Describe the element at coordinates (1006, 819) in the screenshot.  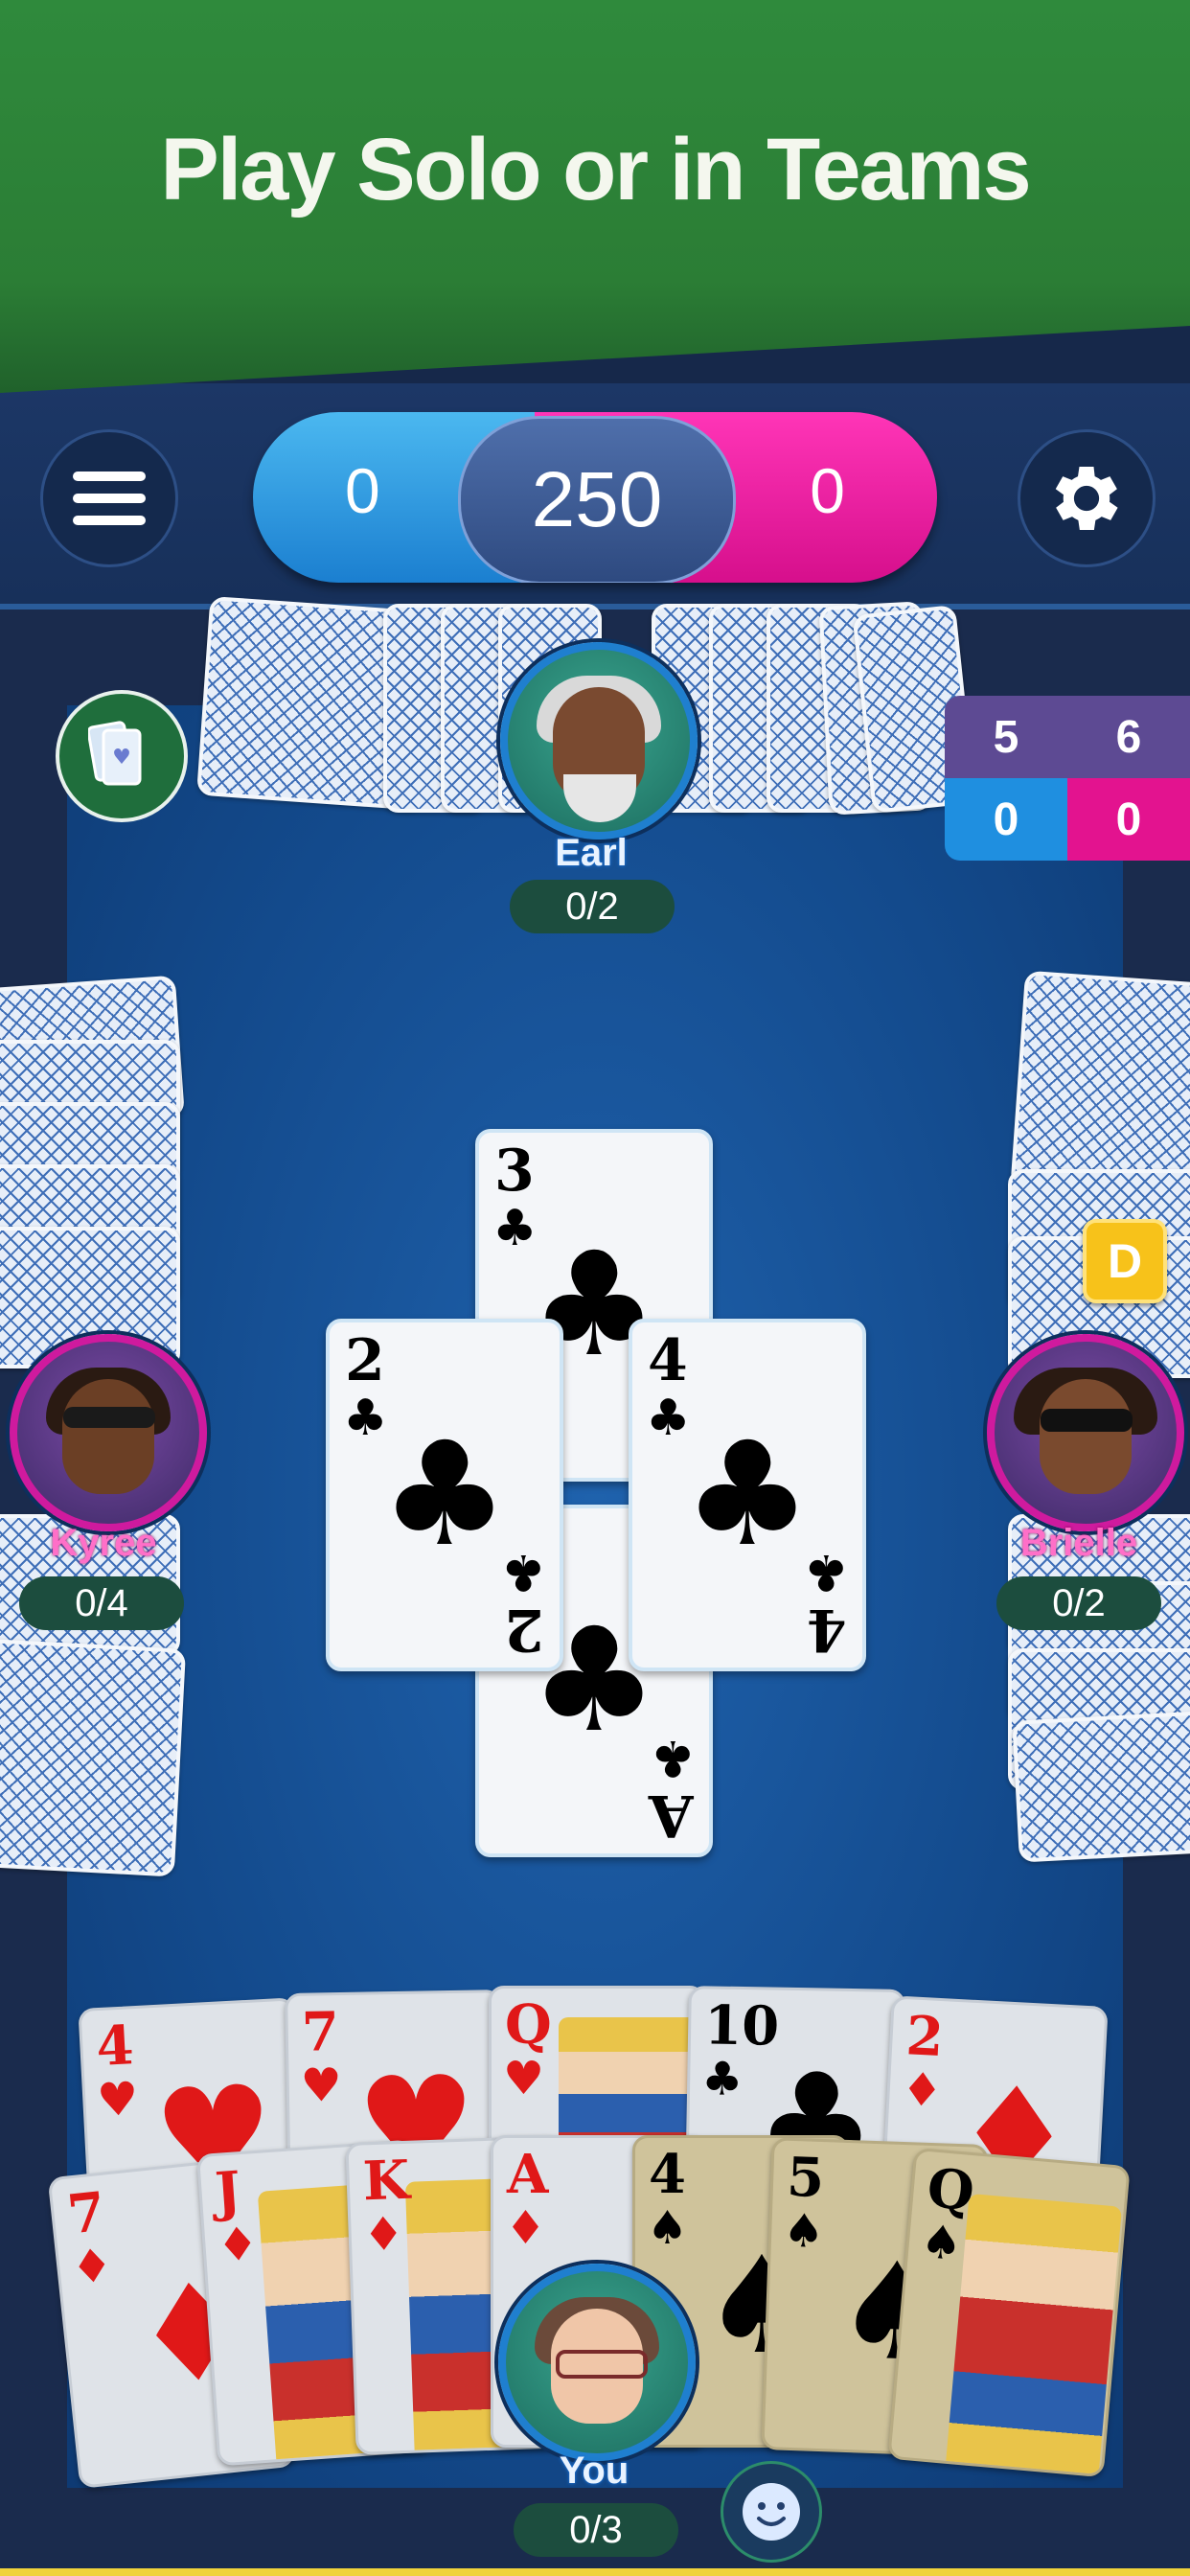
I see `team-blue-tricks: 0` at that location.